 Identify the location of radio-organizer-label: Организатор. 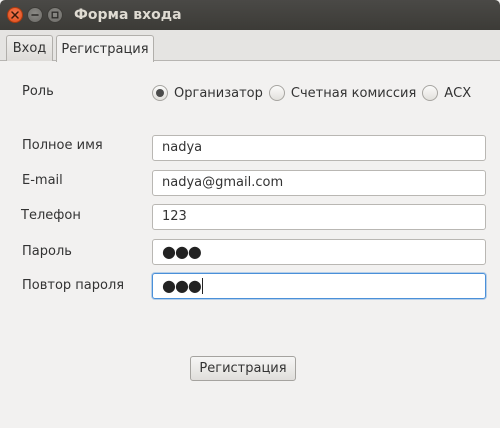
(218, 93).